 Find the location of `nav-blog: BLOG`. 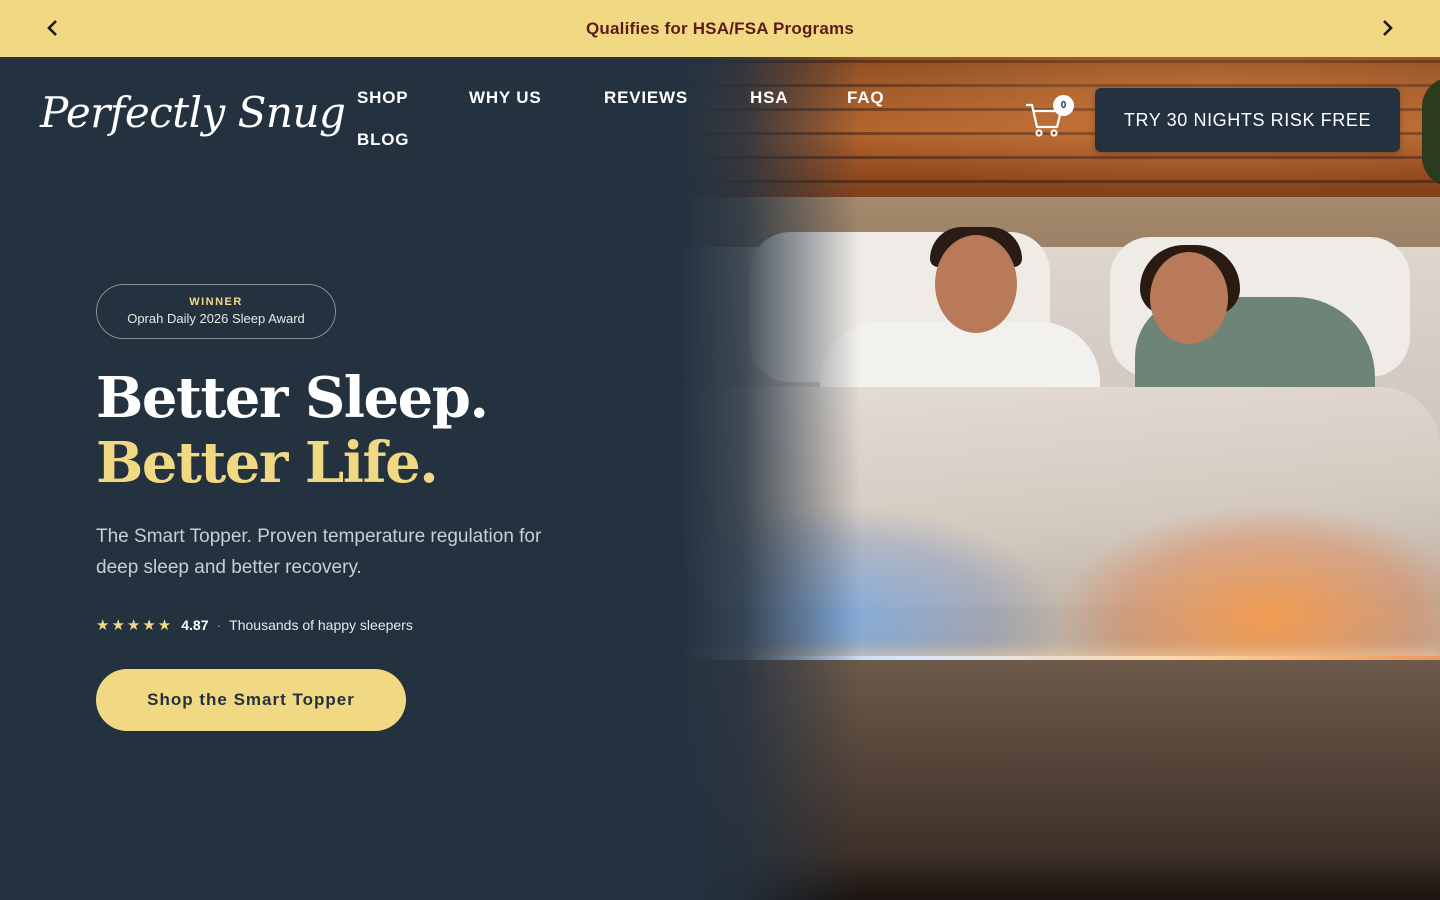

nav-blog: BLOG is located at coordinates (383, 140).